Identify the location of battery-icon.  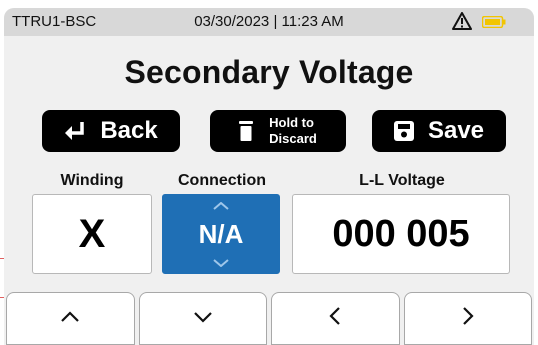
(493, 22).